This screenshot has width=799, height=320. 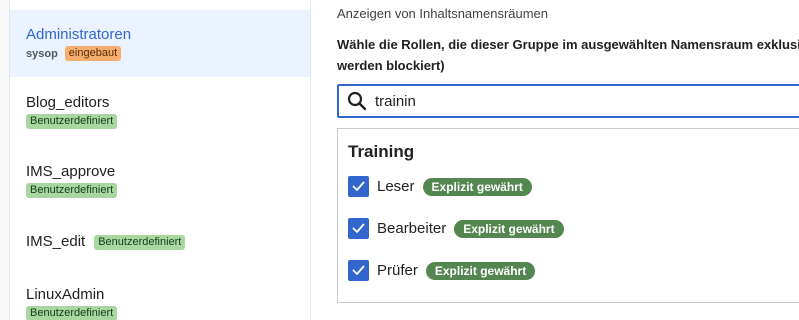 I want to click on group-name: IMS_approve, so click(x=71, y=171).